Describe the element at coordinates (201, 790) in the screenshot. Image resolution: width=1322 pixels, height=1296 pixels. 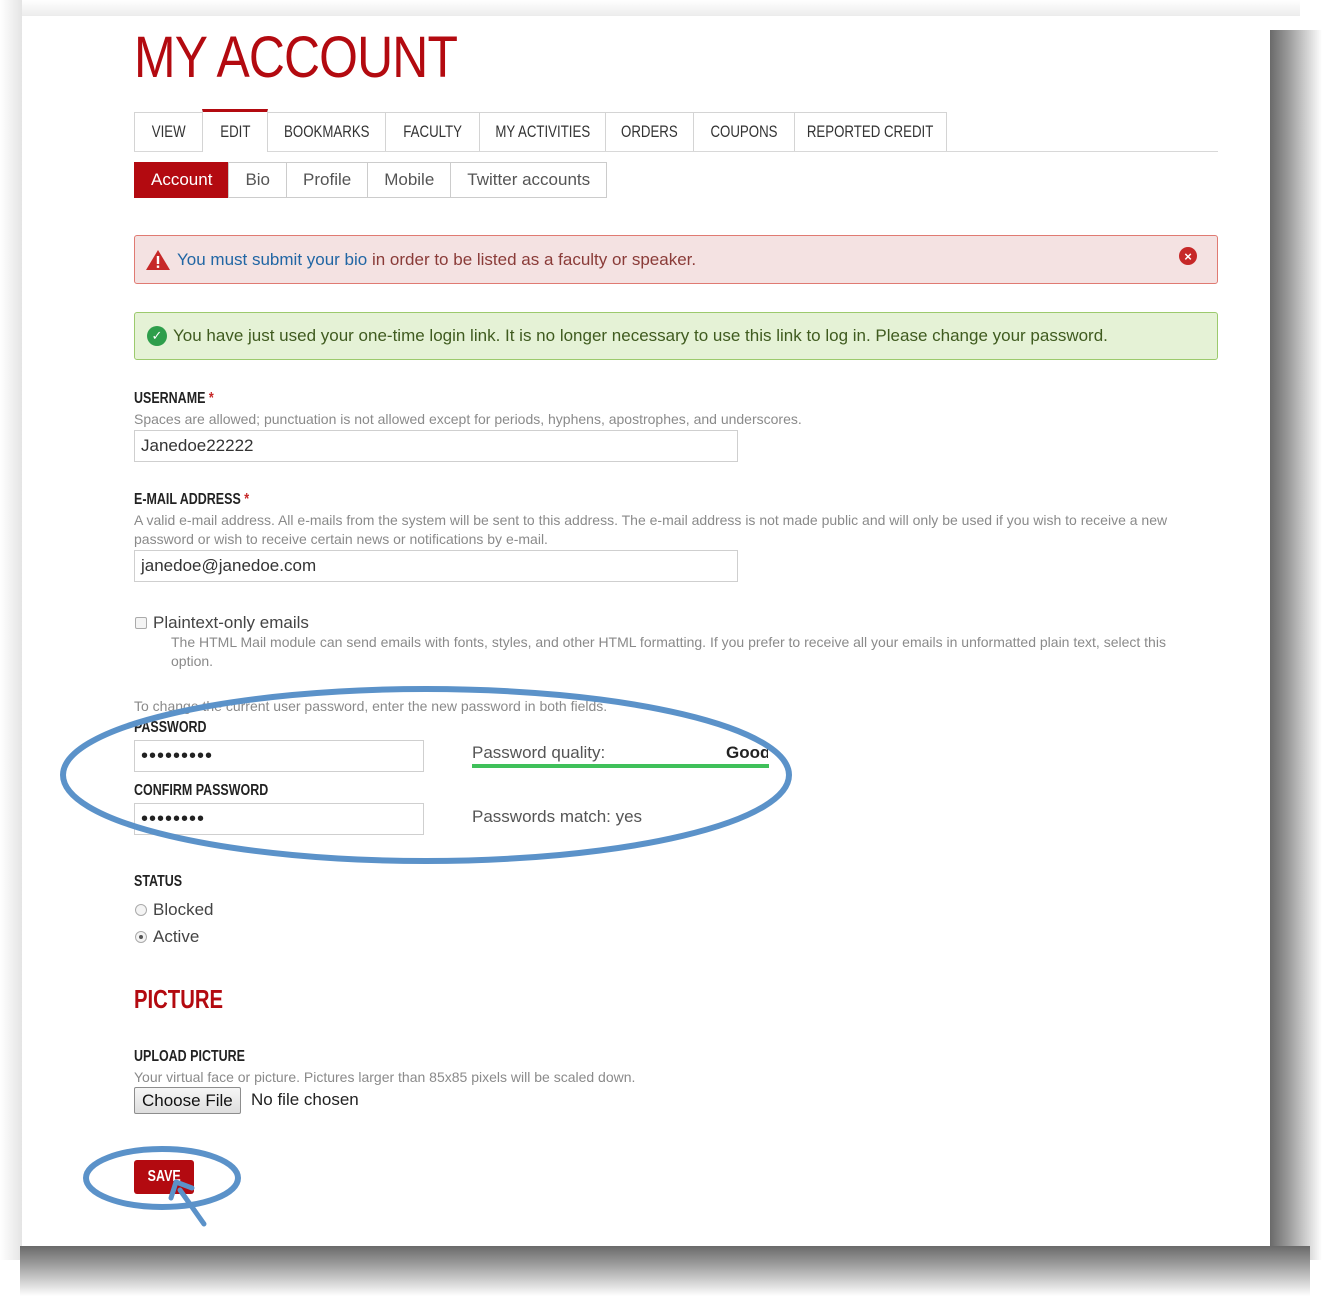
I see `confirm-password-label: CONFIRM PASSWORD` at that location.